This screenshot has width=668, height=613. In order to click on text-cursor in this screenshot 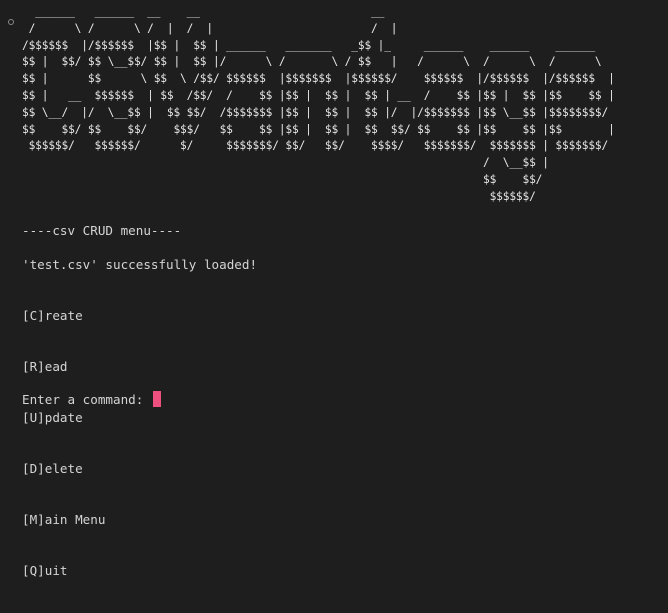, I will do `click(156, 399)`.